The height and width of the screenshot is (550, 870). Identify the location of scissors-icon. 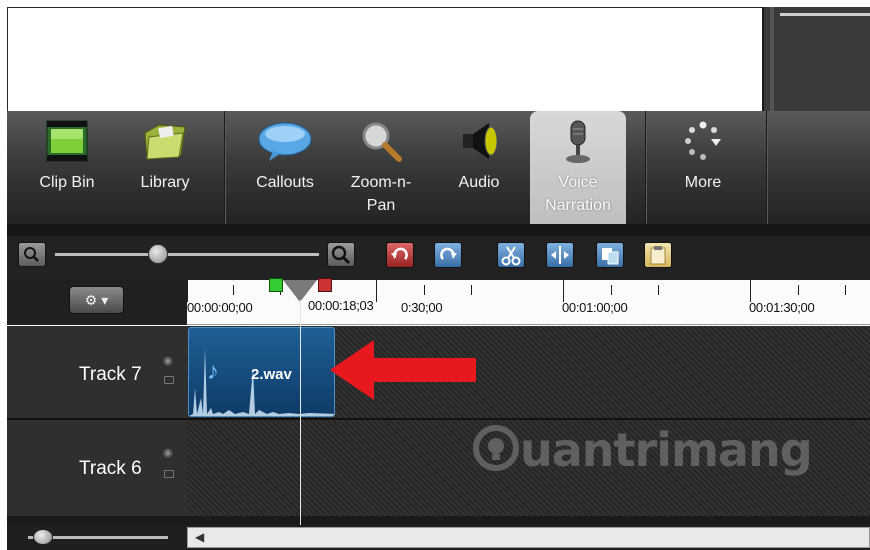
(511, 256).